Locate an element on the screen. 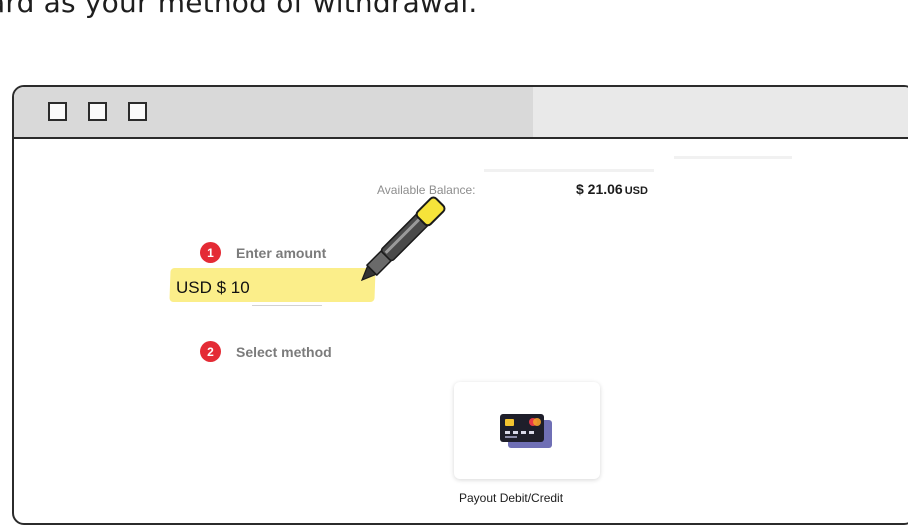 This screenshot has width=908, height=525. highlighter-pen-icon is located at coordinates (403, 239).